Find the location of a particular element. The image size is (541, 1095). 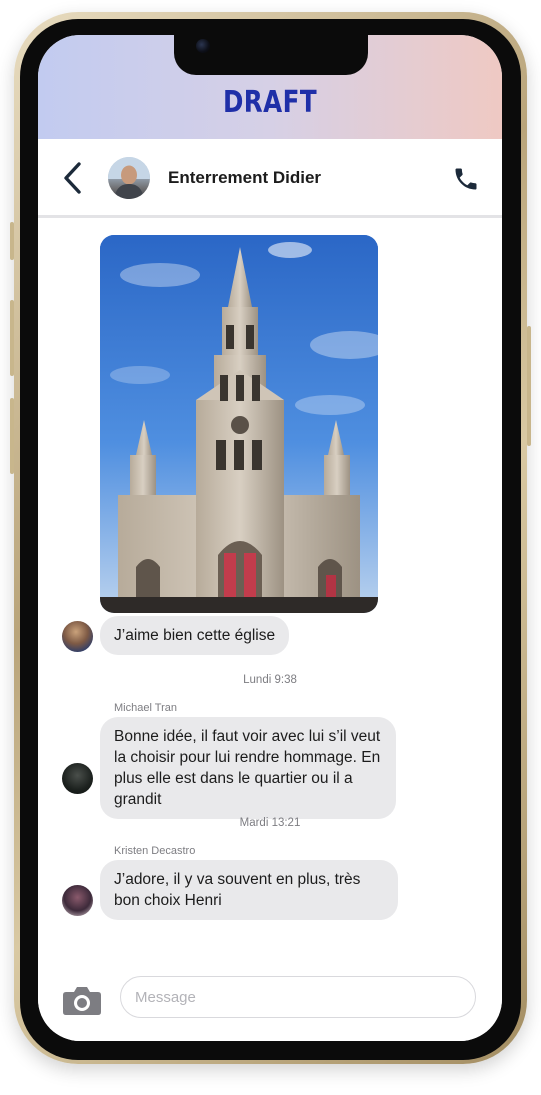

front-camera is located at coordinates (203, 46).